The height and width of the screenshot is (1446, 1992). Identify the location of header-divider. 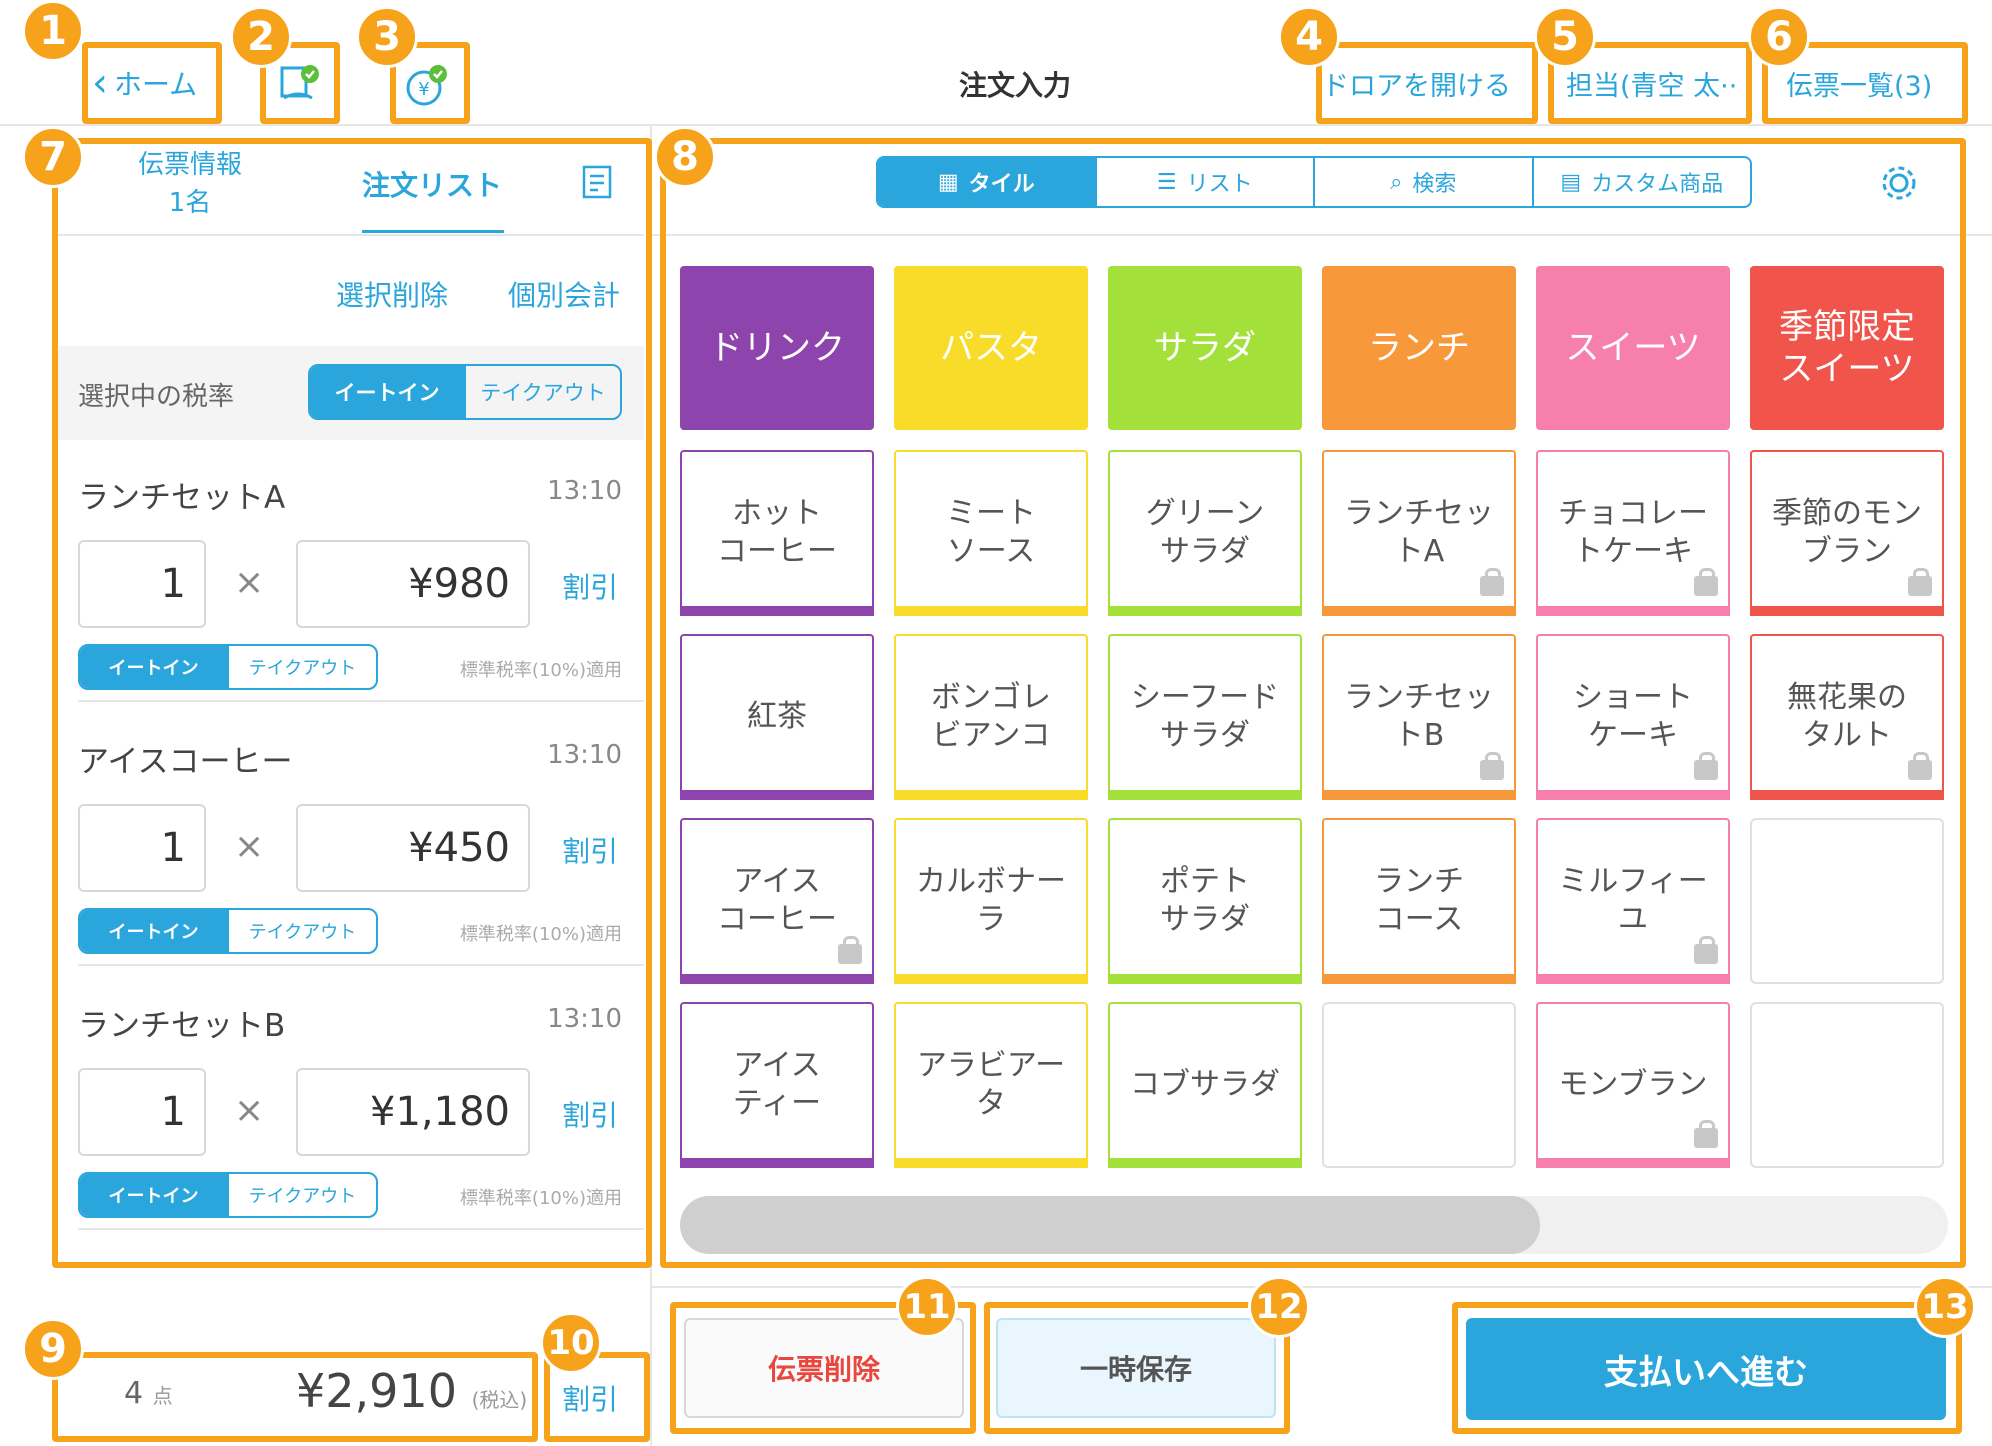
(996, 125).